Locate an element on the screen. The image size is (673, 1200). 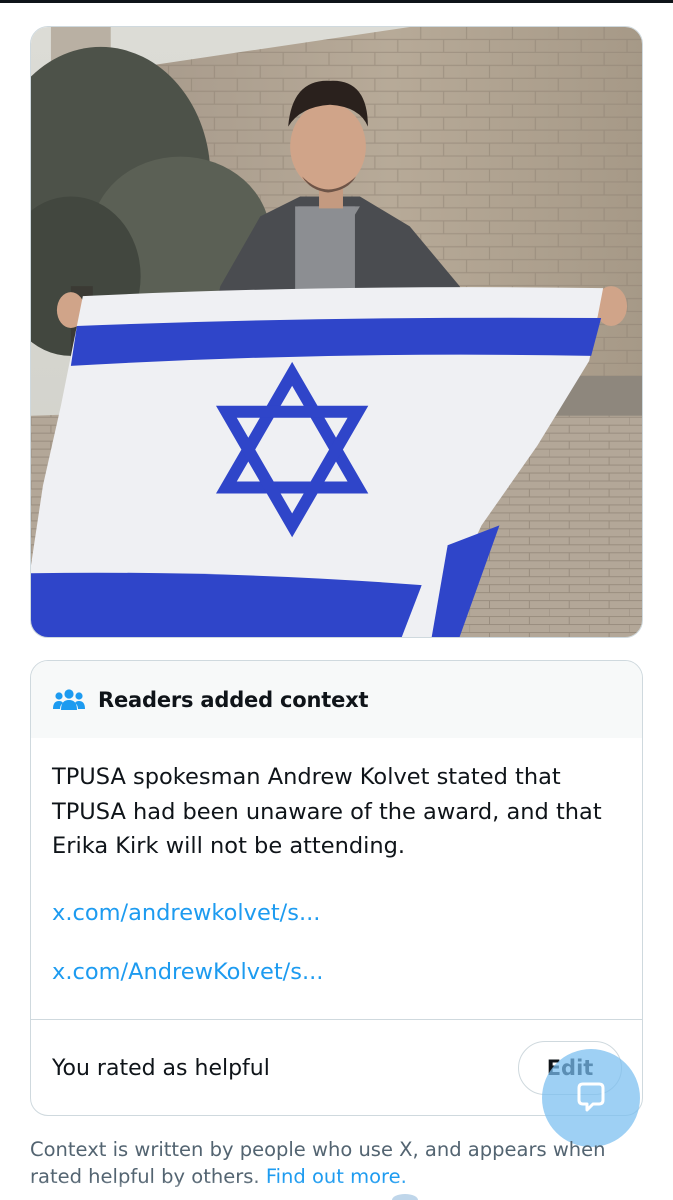
note-title: Readers added context is located at coordinates (233, 699).